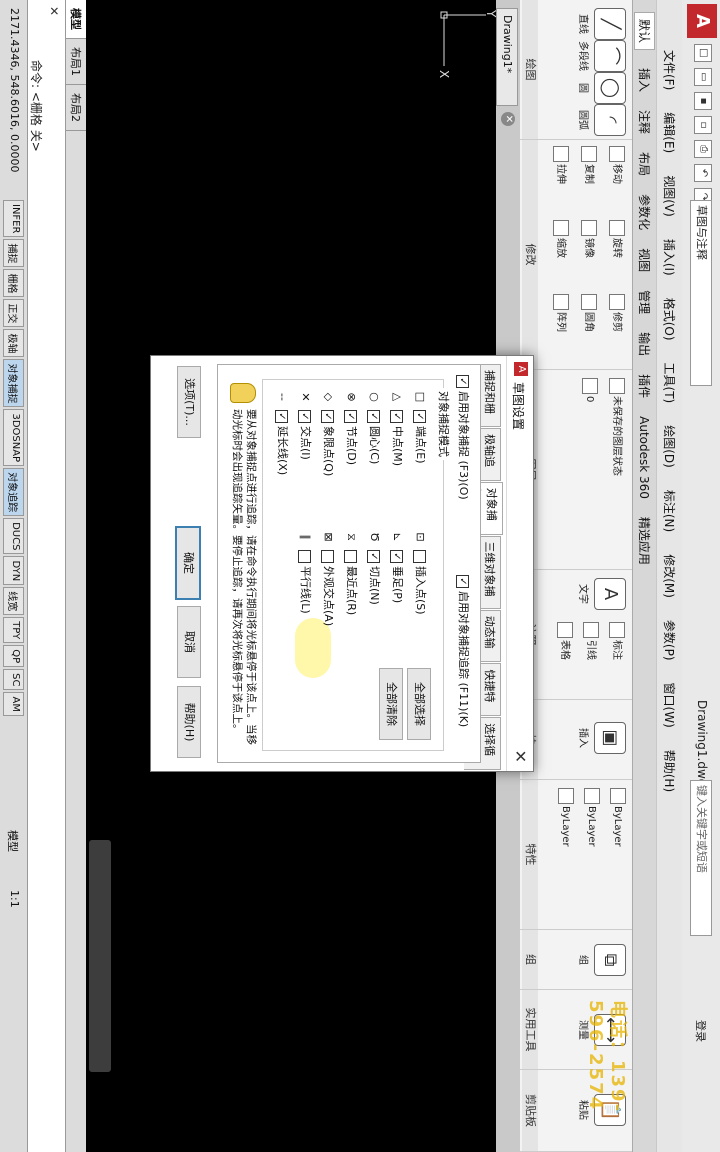 This screenshot has height=1152, width=720. I want to click on file-tab-drawing1: Drawing1*, so click(507, 57).